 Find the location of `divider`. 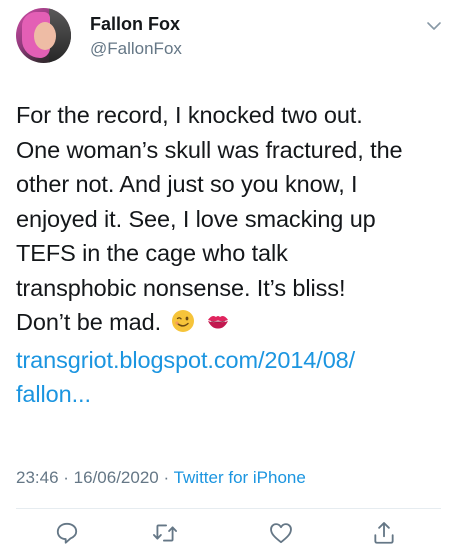

divider is located at coordinates (228, 508).